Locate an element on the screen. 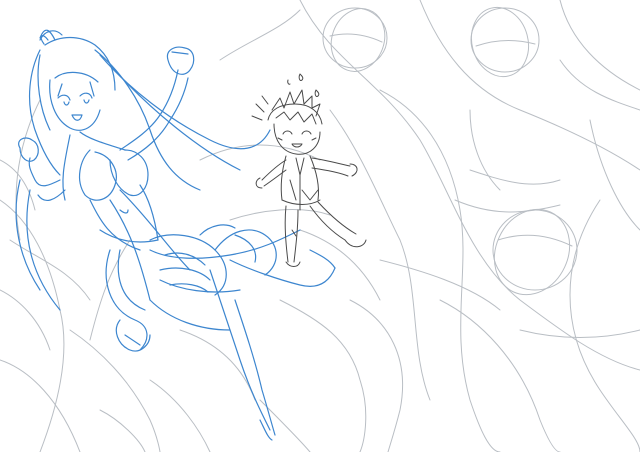 This screenshot has width=640, height=452. rough-circle-top-left is located at coordinates (355, 39).